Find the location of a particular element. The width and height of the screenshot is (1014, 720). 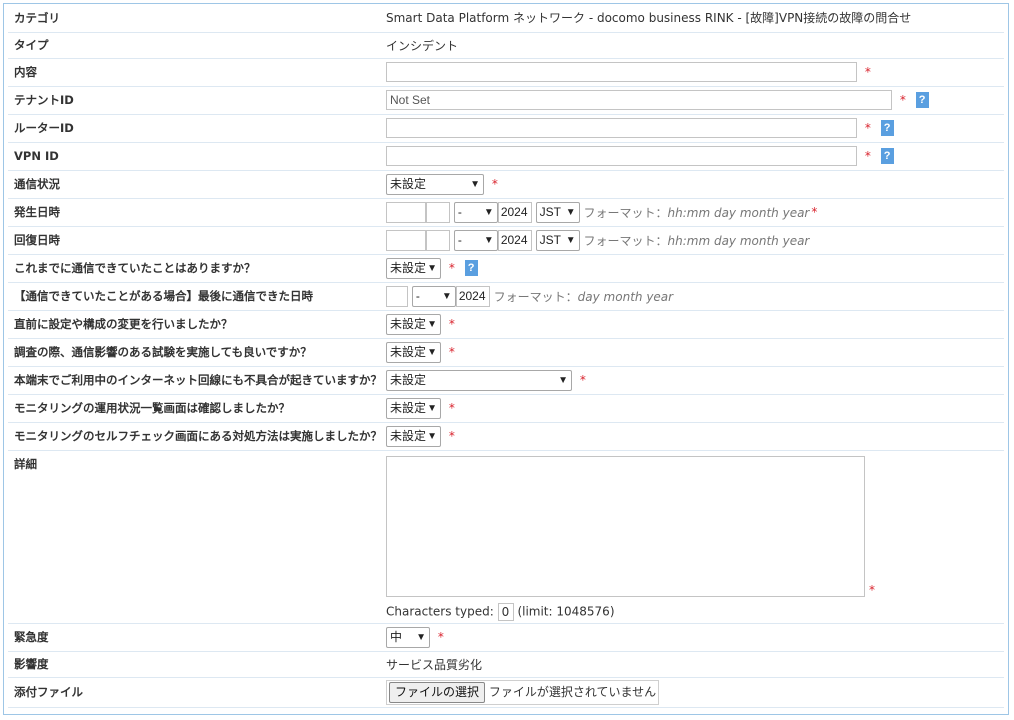

router-id-input is located at coordinates (621, 128).